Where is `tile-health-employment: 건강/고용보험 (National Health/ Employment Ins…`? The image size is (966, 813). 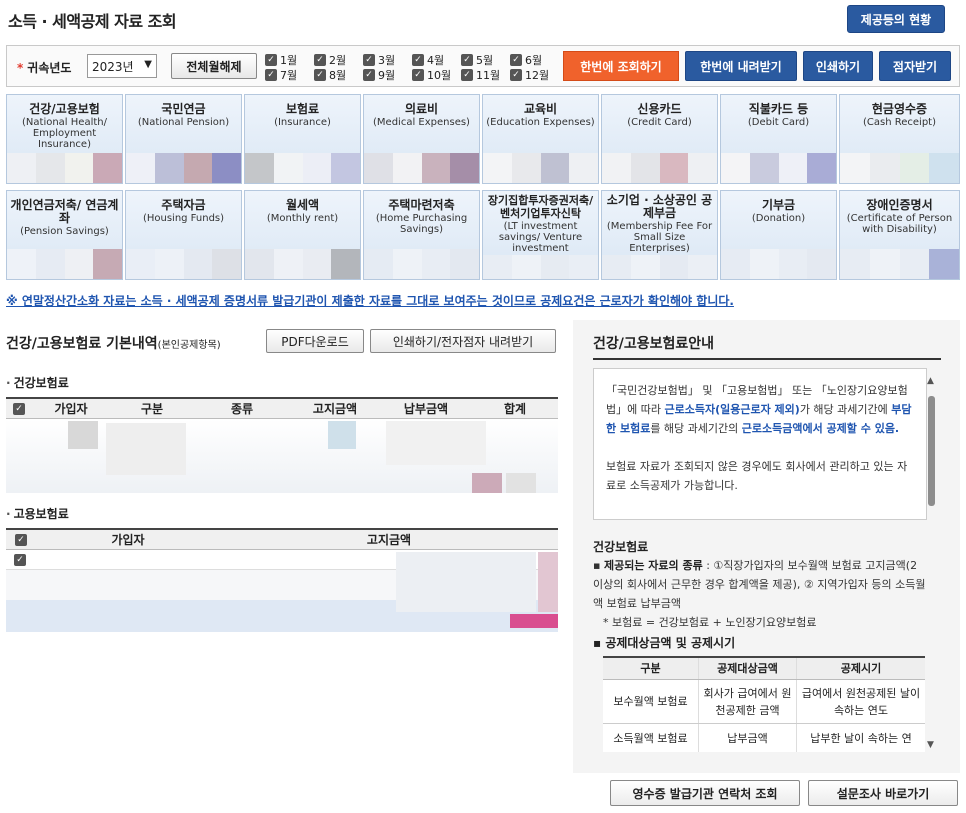
tile-health-employment: 건강/고용보험 (National Health/ Employment Ins… is located at coordinates (64, 139).